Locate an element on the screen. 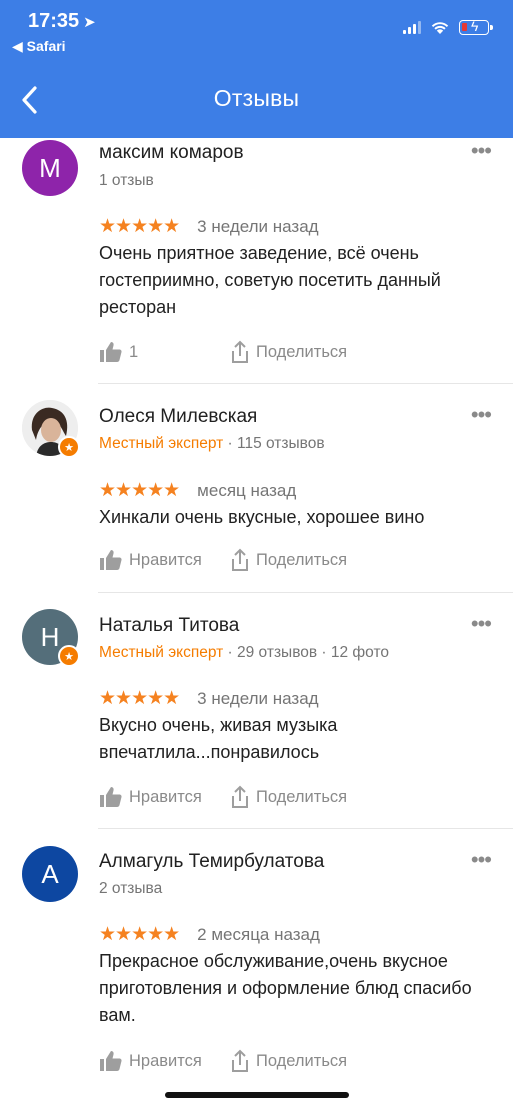 Image resolution: width=513 pixels, height=1110 pixels. avatar: ★ is located at coordinates (51, 429).